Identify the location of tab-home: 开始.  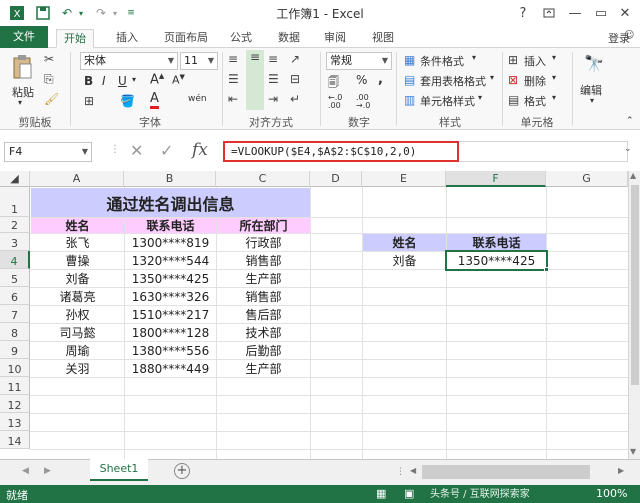
(75, 38).